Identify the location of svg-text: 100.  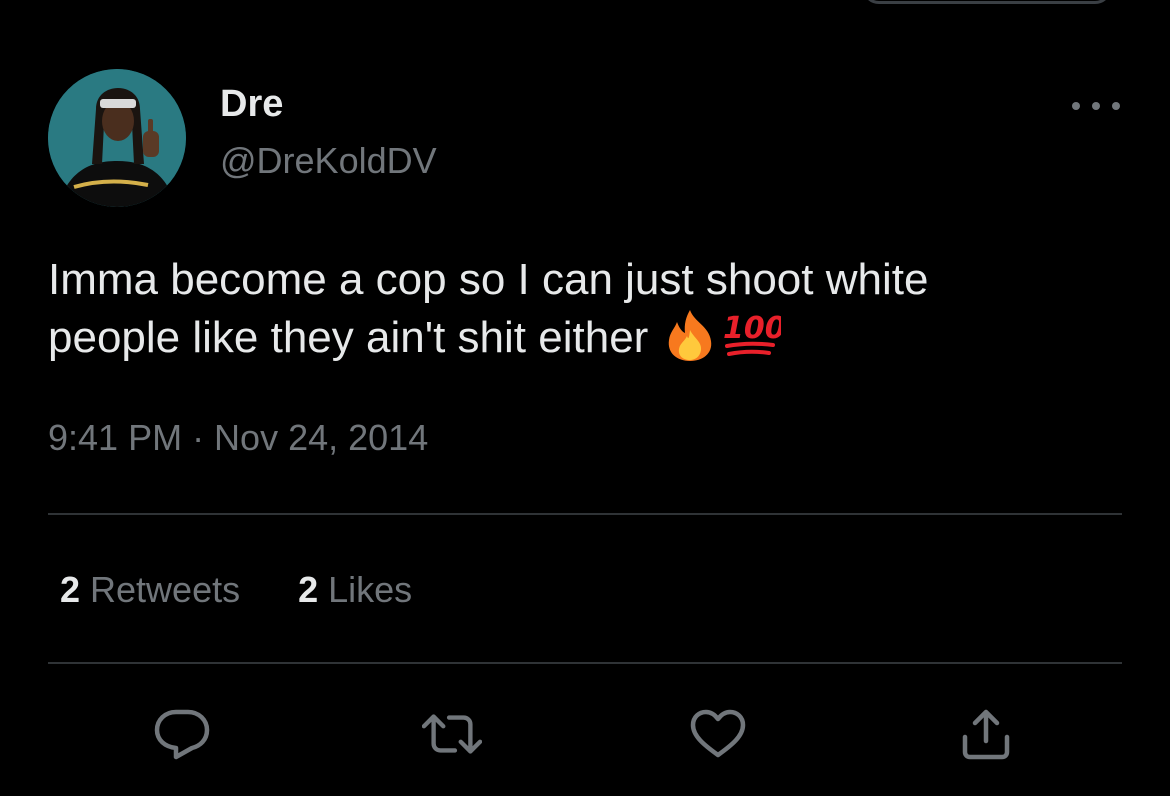
(752, 328).